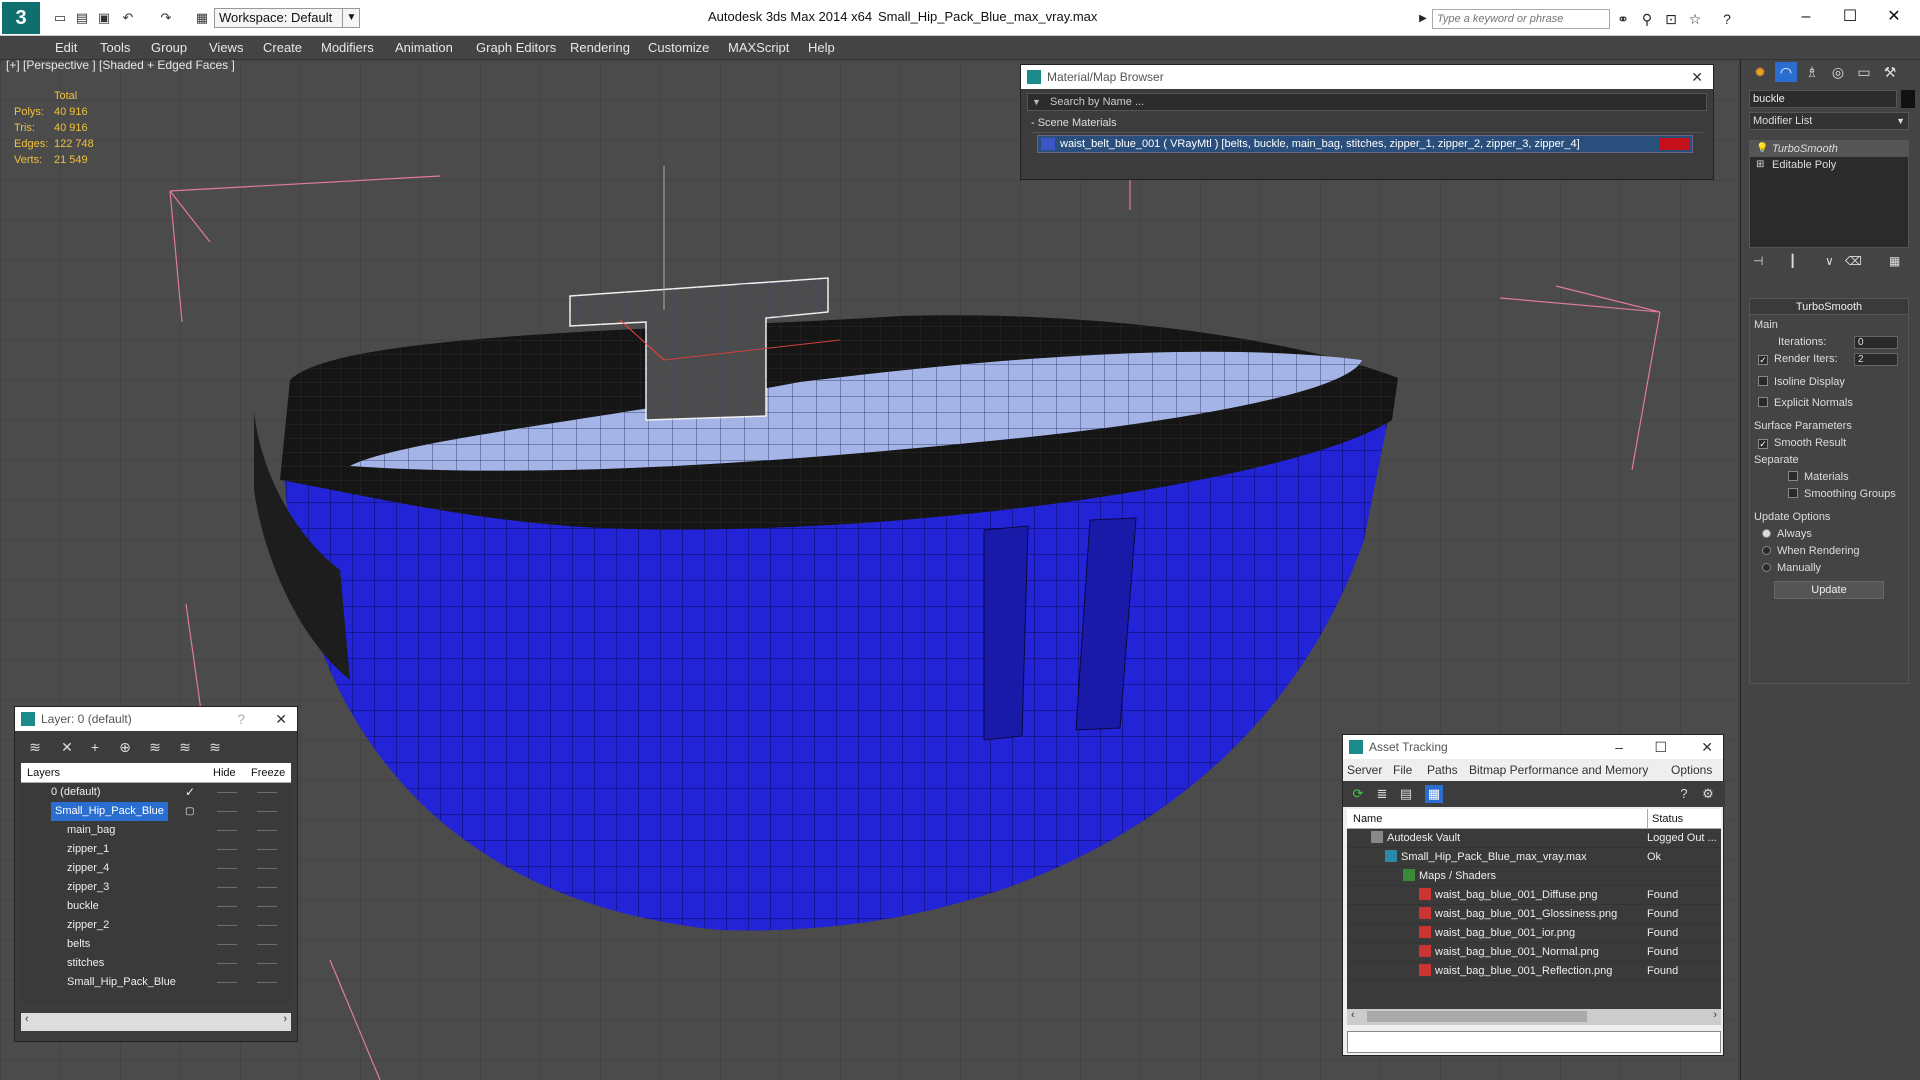  What do you see at coordinates (285, 1019) in the screenshot?
I see `scroll-right-icon: ›` at bounding box center [285, 1019].